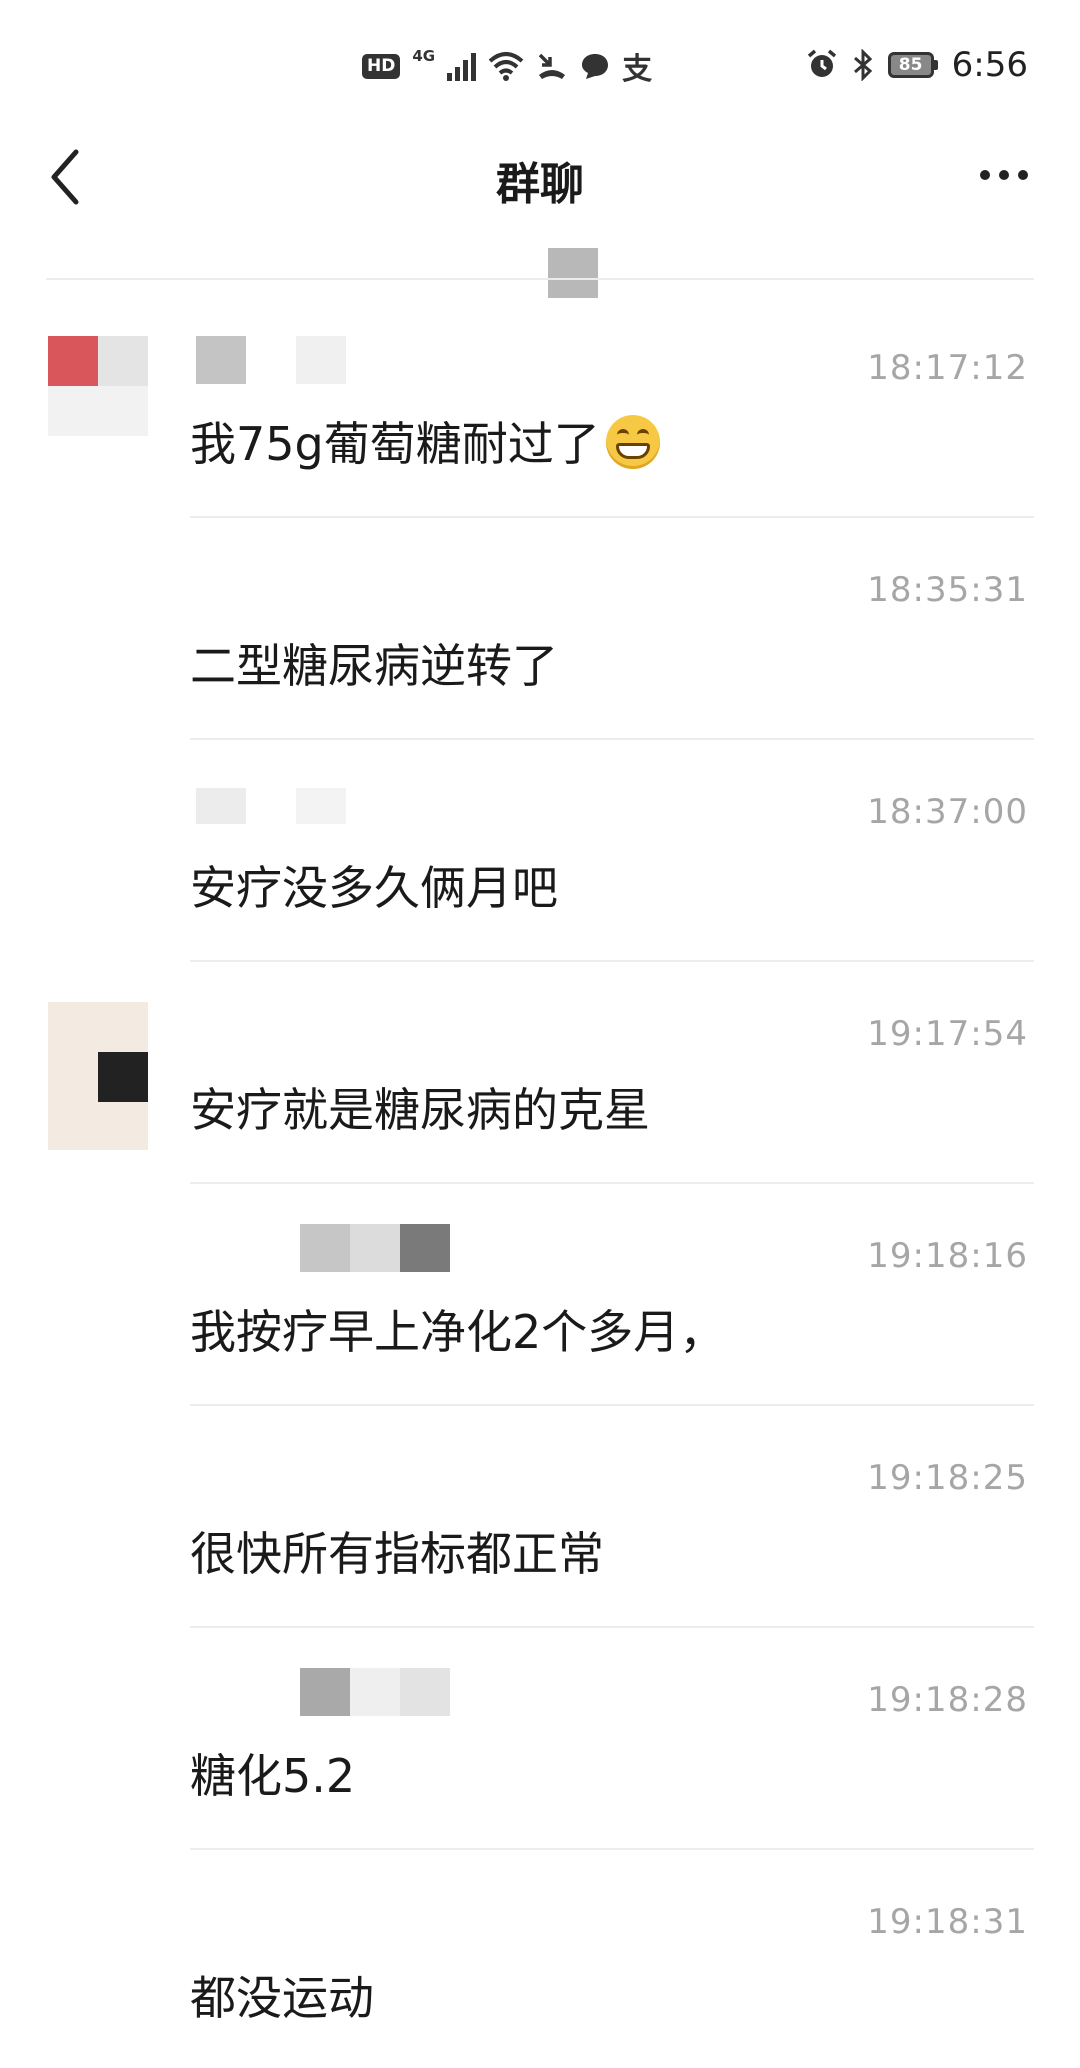 The height and width of the screenshot is (2068, 1080). What do you see at coordinates (540, 1295) in the screenshot?
I see `message-item: 19:18:16 我按疗早上净化2个多月，` at bounding box center [540, 1295].